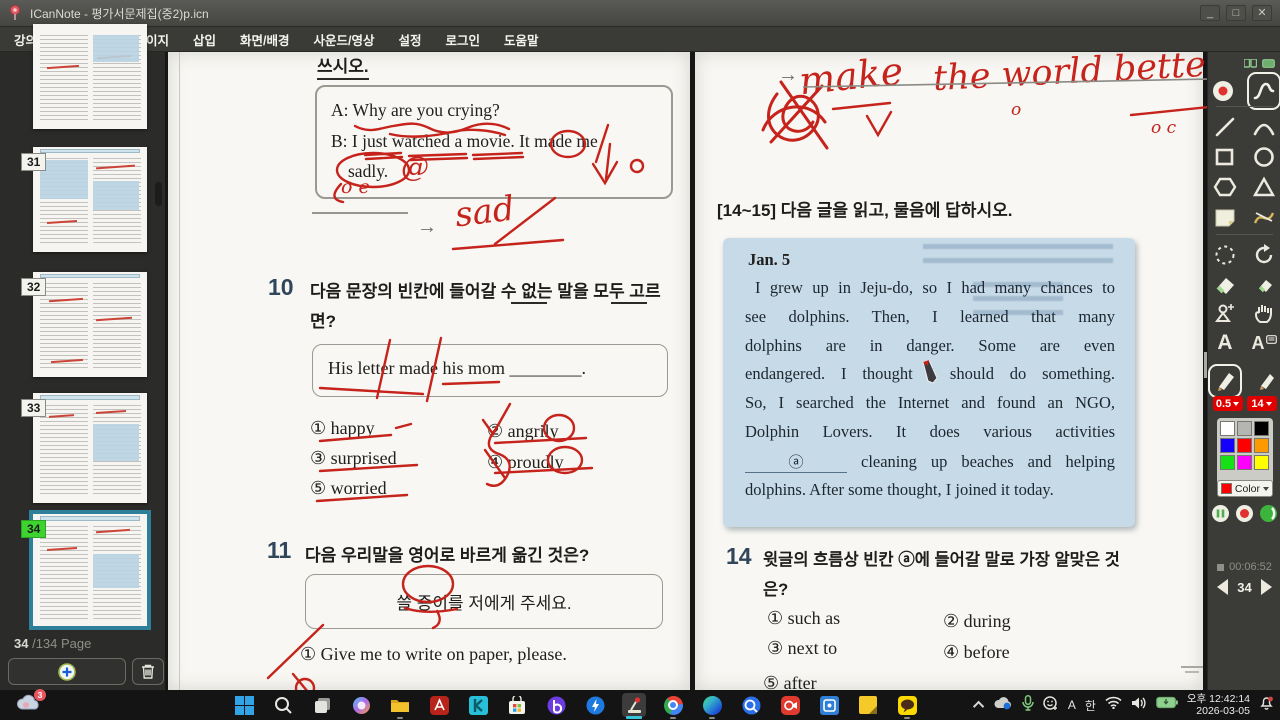  Describe the element at coordinates (978, 706) in the screenshot. I see `show-hidden-icons-chevron` at that location.